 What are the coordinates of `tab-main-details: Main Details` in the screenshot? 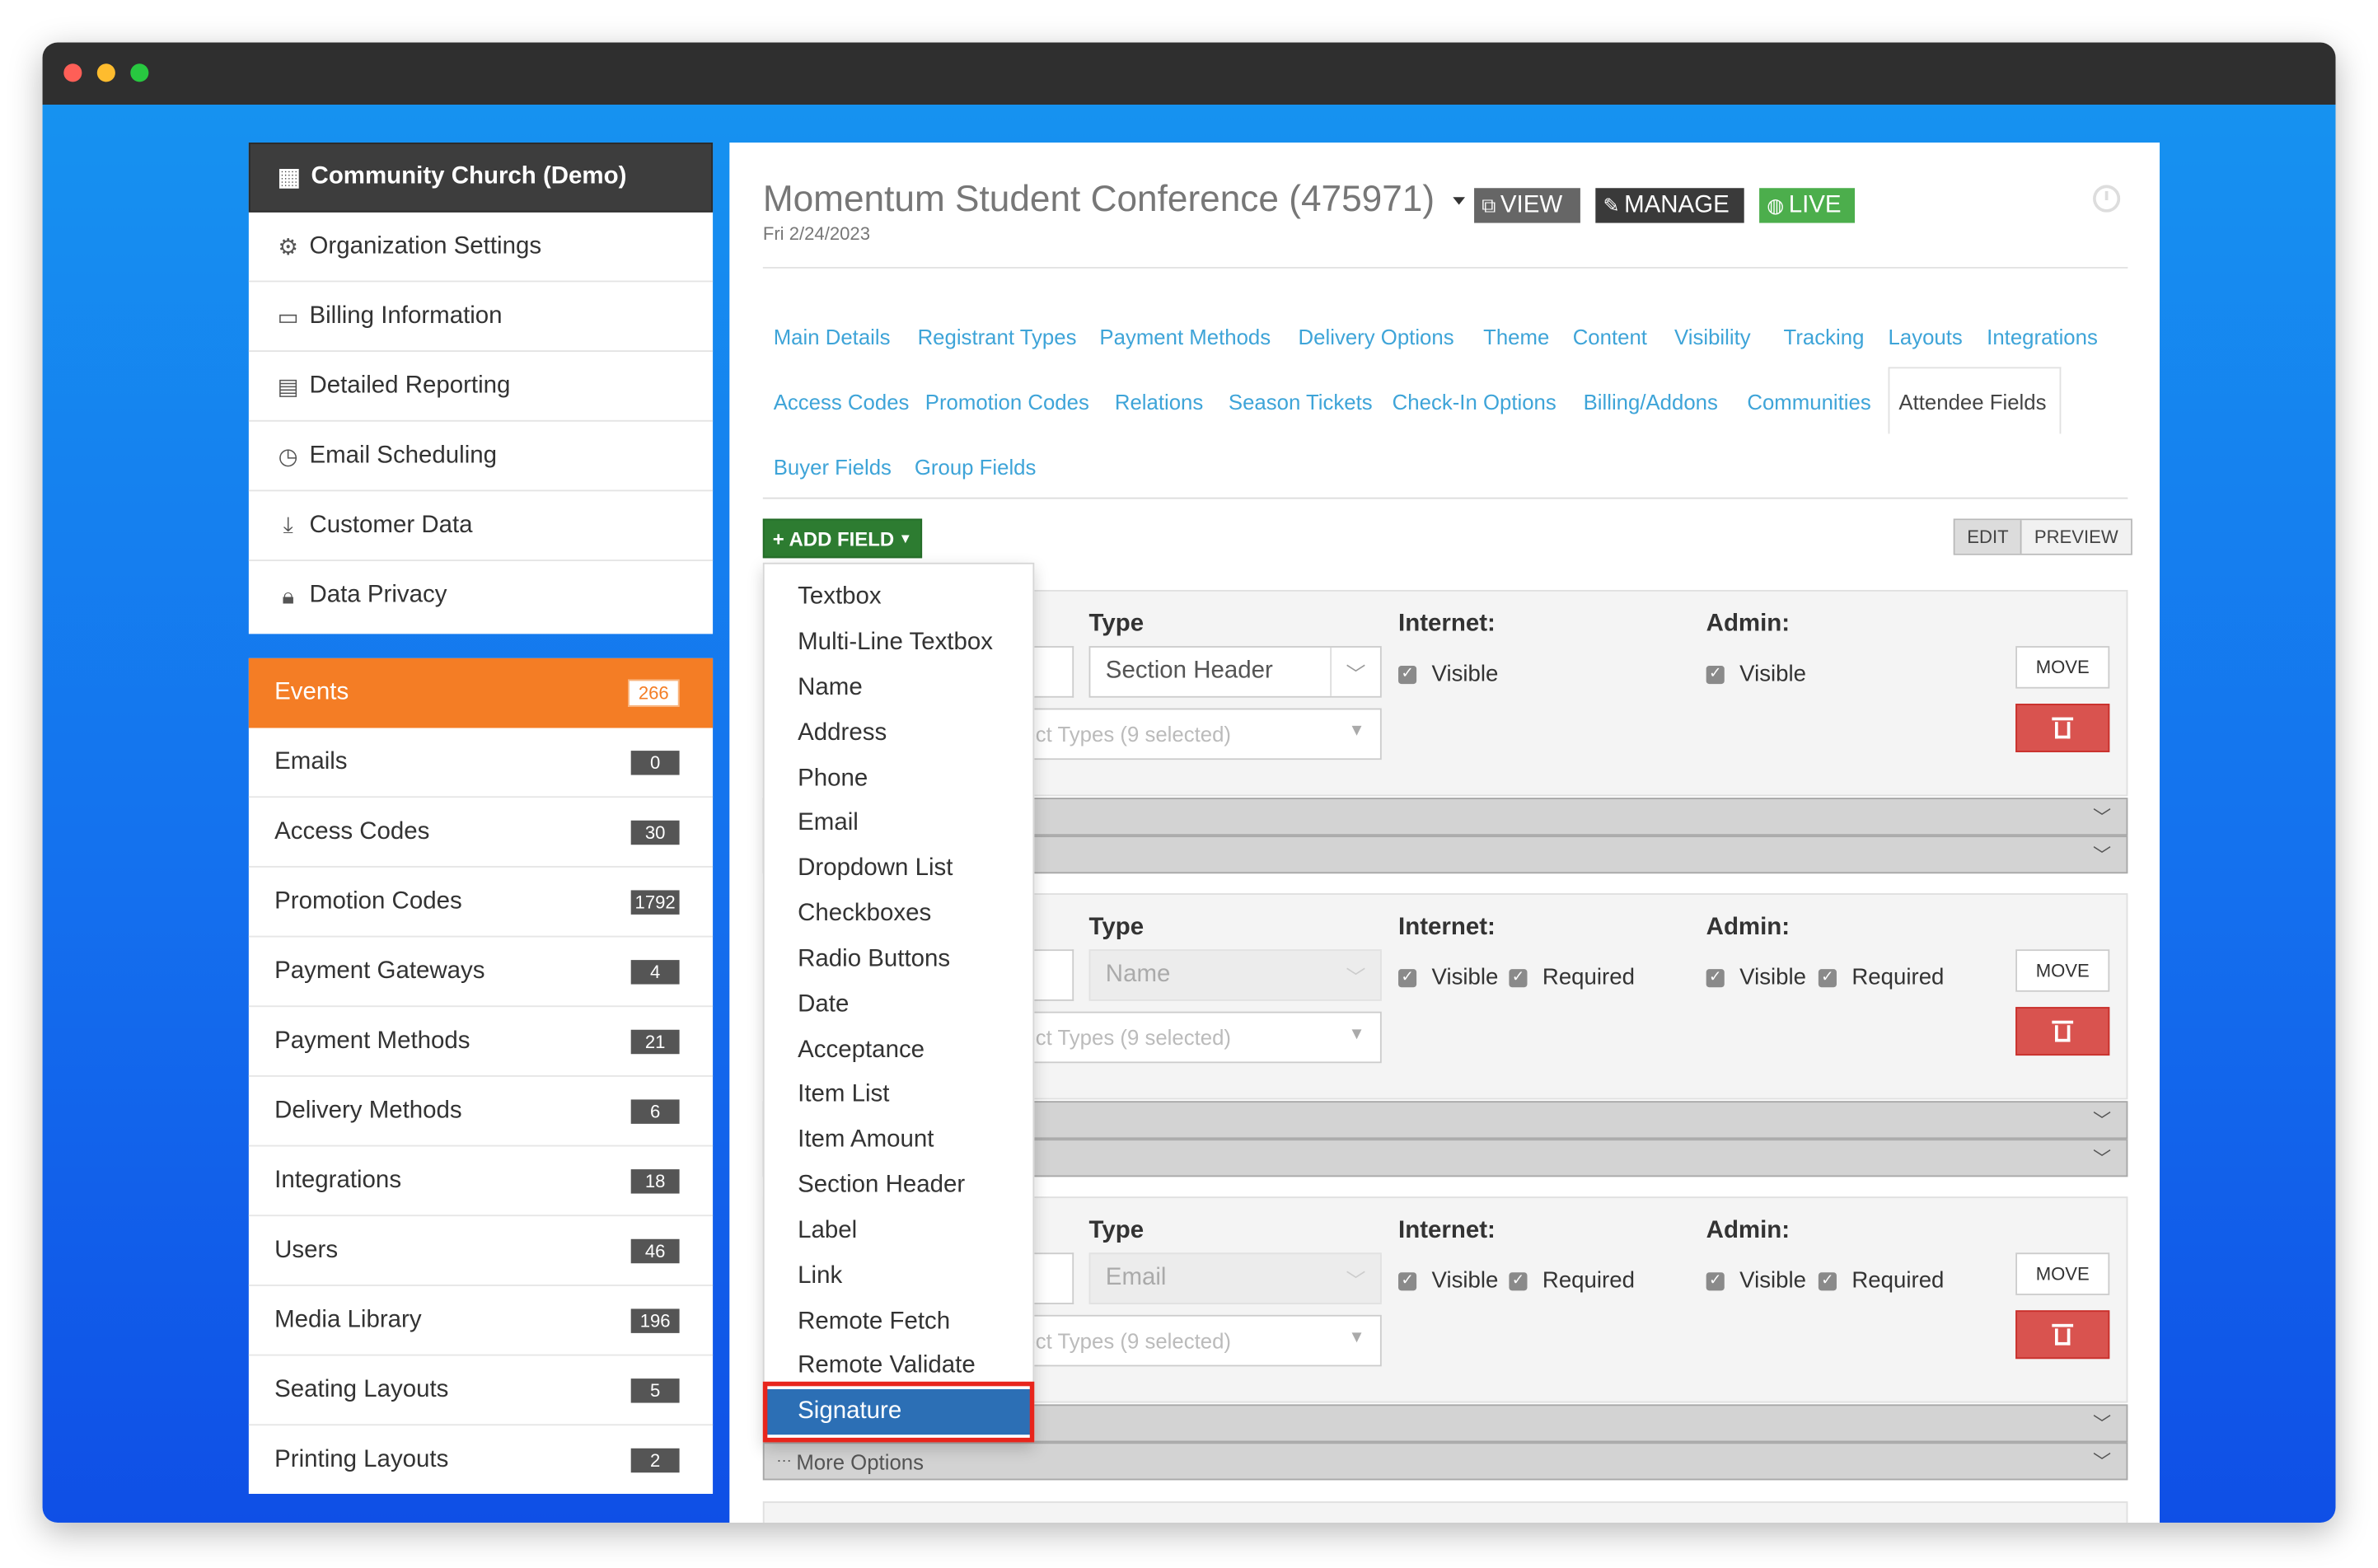 It's located at (832, 337).